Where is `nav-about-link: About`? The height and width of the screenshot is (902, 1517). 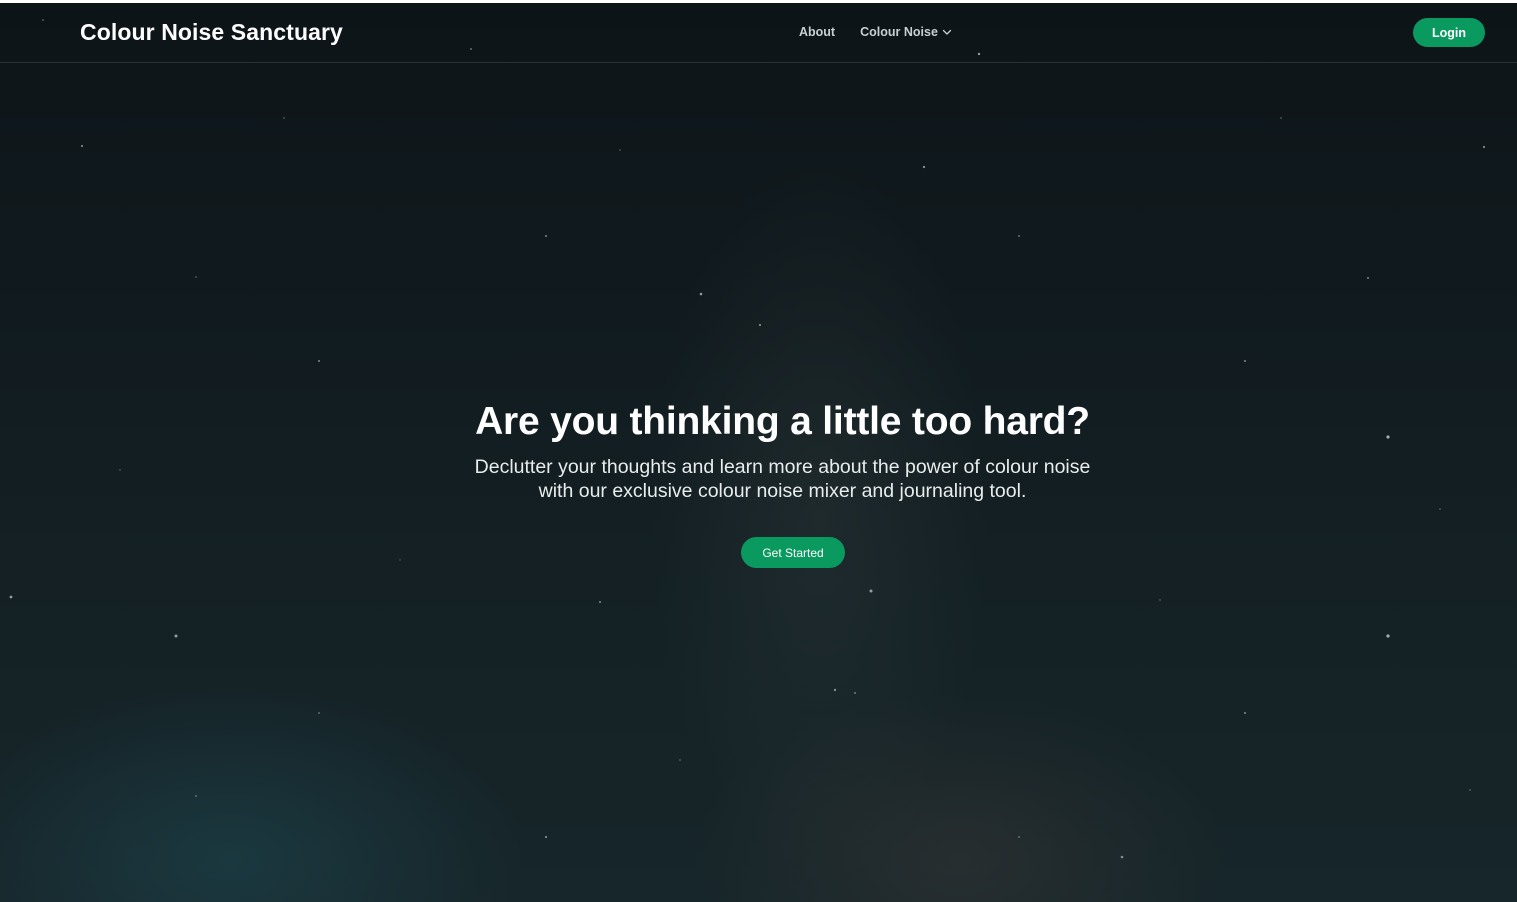
nav-about-link: About is located at coordinates (817, 32).